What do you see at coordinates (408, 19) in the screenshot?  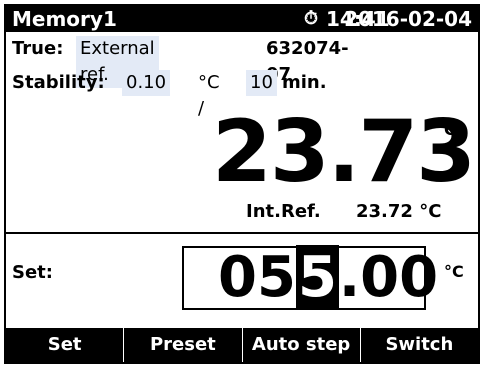 I see `date-display: 2016-02-04` at bounding box center [408, 19].